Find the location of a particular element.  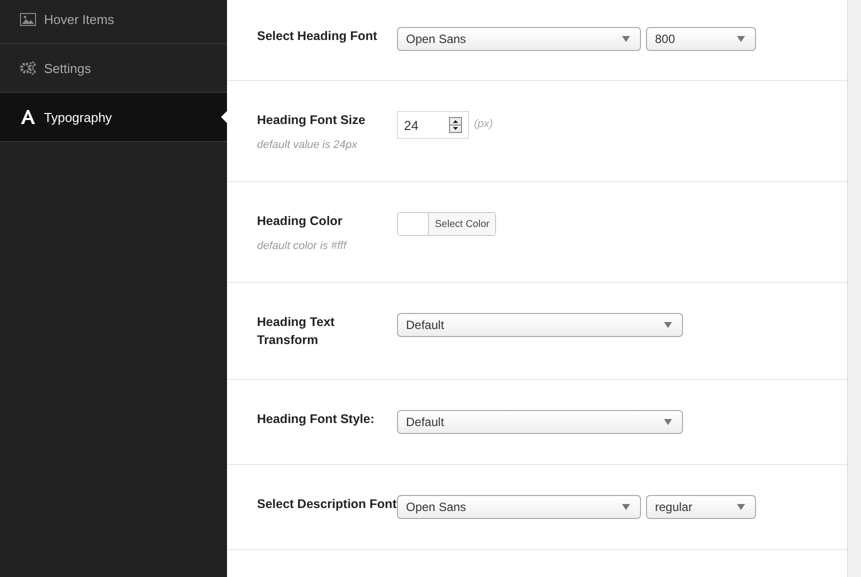

setting-label: Select Heading Font is located at coordinates (317, 36).